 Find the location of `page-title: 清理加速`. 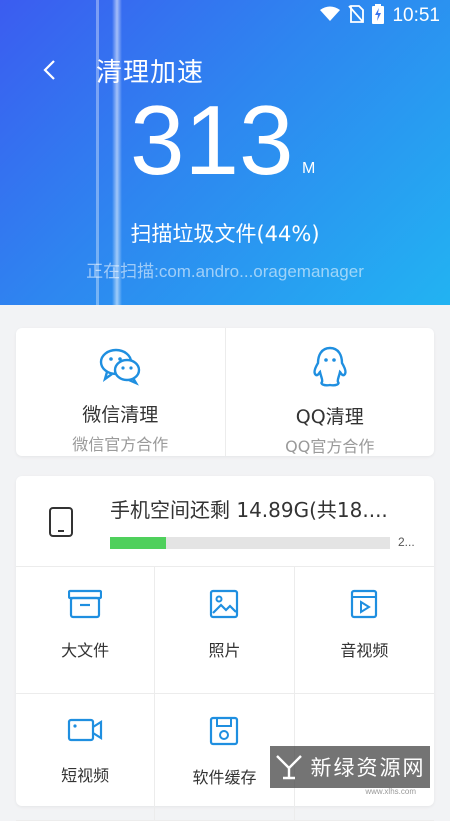

page-title: 清理加速 is located at coordinates (150, 73).